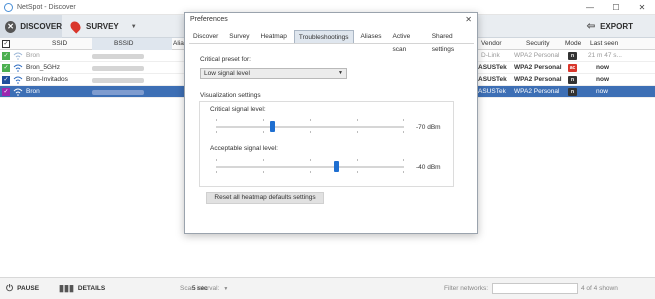 This screenshot has height=299, width=655. I want to click on tab-aliases: Aliases, so click(371, 36).